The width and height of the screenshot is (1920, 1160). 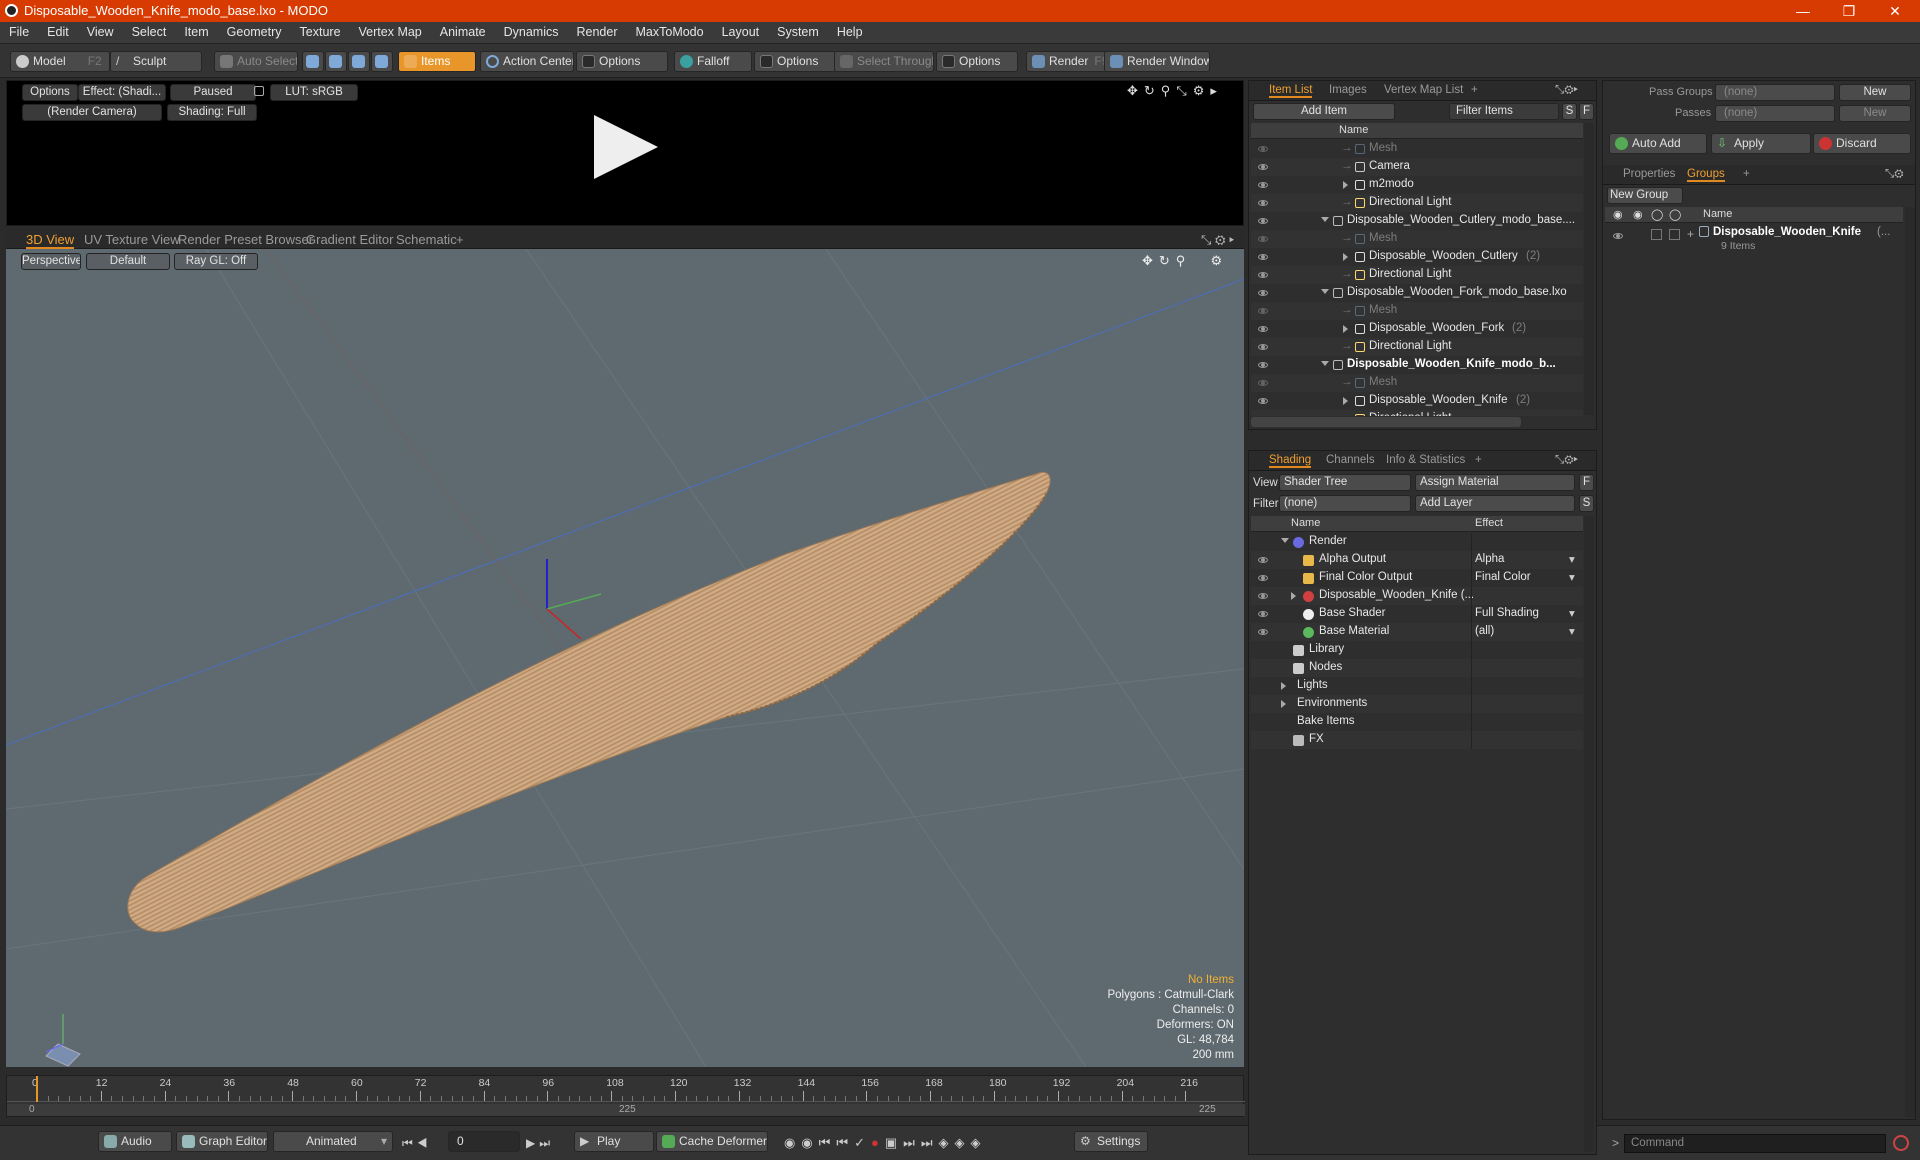 What do you see at coordinates (437, 61) in the screenshot?
I see `items-mode-button: Items` at bounding box center [437, 61].